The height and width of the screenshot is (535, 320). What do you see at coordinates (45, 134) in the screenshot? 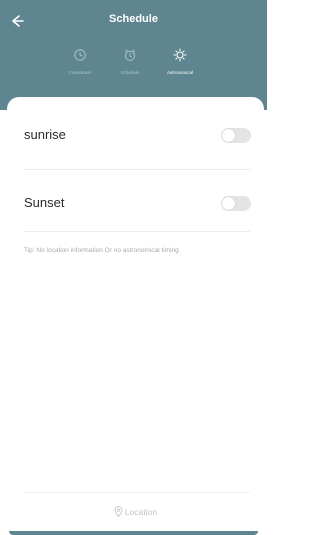
I see `sunrise-label: sunrise` at bounding box center [45, 134].